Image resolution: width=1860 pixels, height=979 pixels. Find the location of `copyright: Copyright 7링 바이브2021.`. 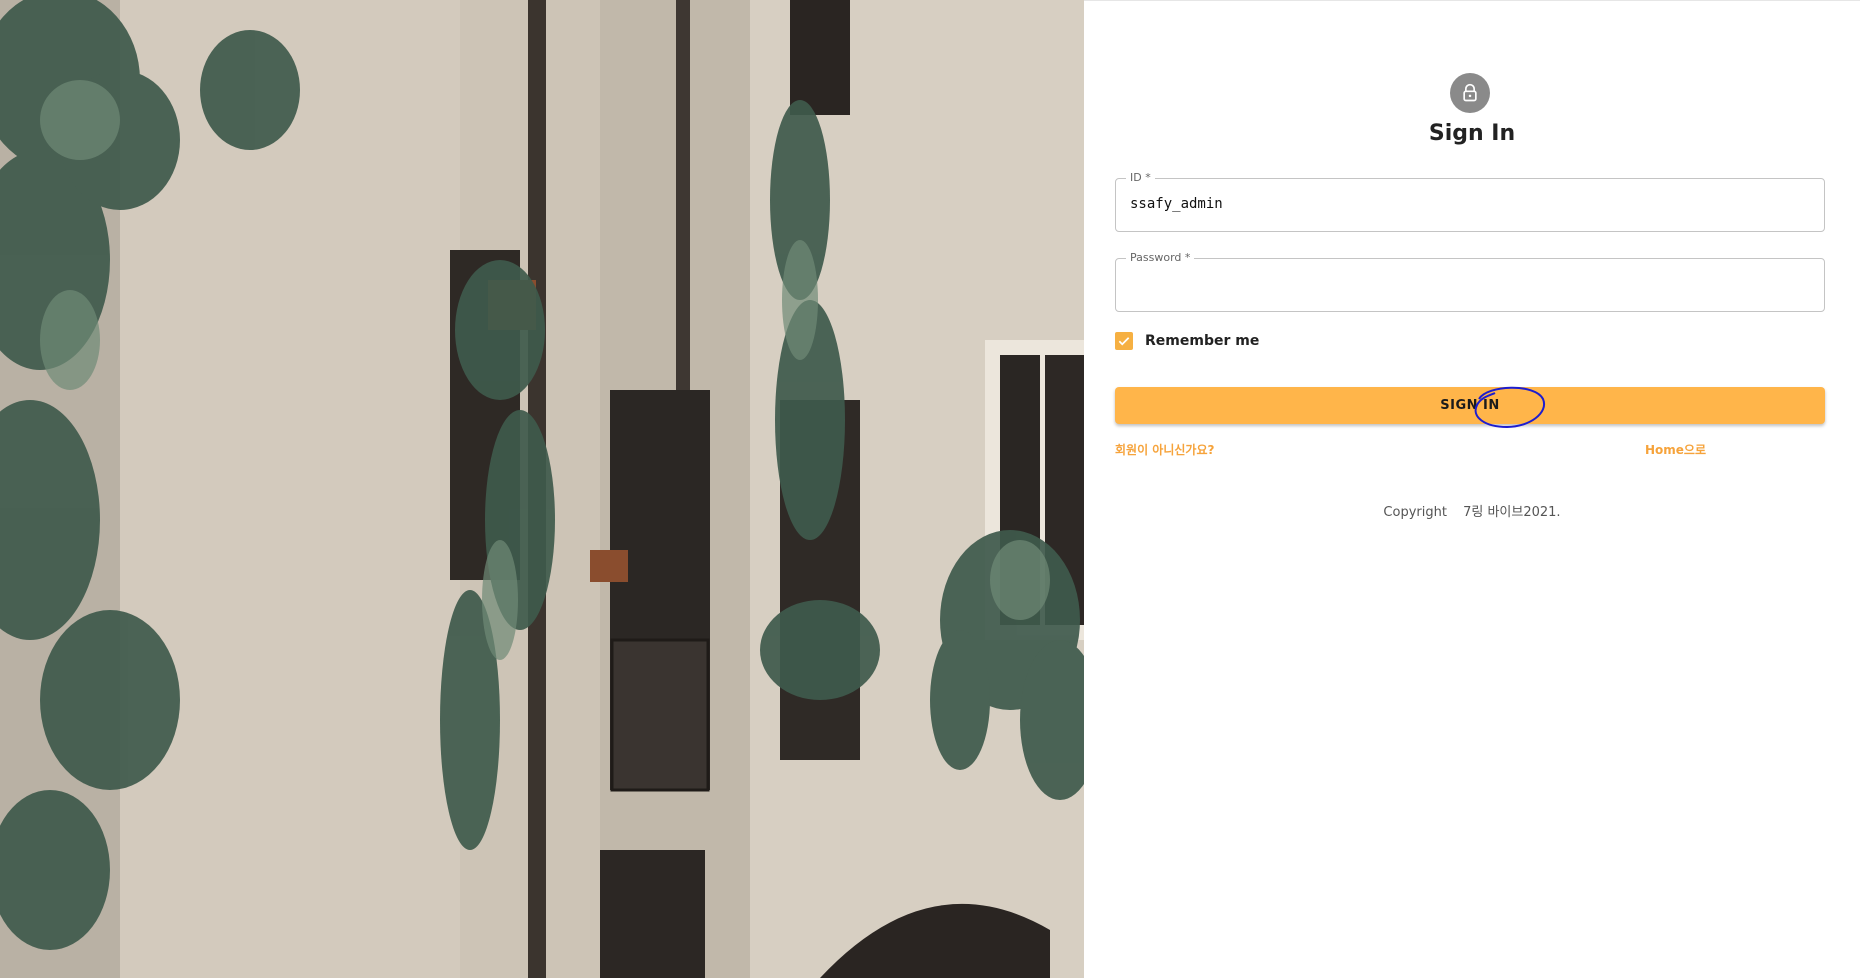

copyright: Copyright 7링 바이브2021. is located at coordinates (1472, 510).